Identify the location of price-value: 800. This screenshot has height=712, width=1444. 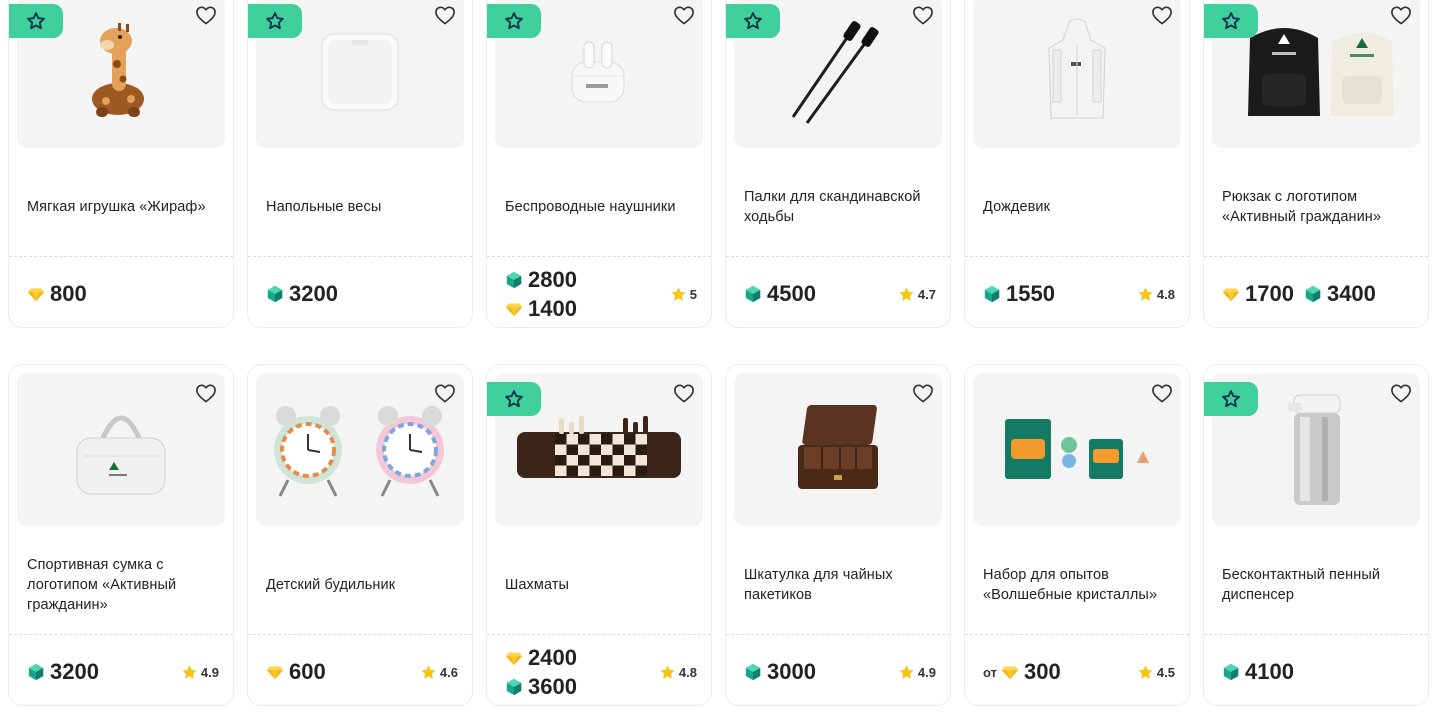
(68, 293).